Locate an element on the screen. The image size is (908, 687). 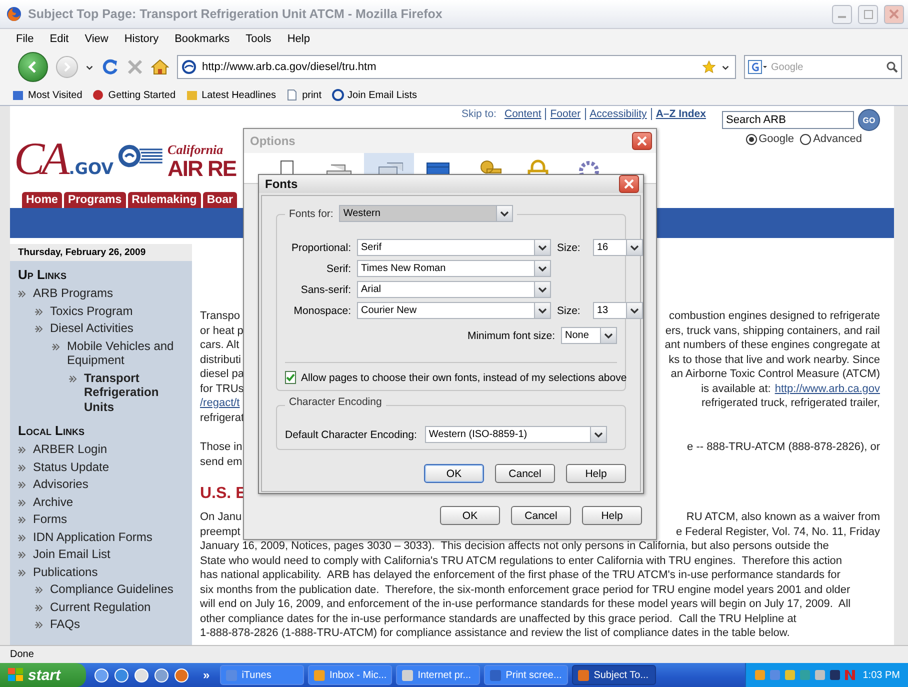
sidebar-link: Diesel Activities is located at coordinates (92, 328).